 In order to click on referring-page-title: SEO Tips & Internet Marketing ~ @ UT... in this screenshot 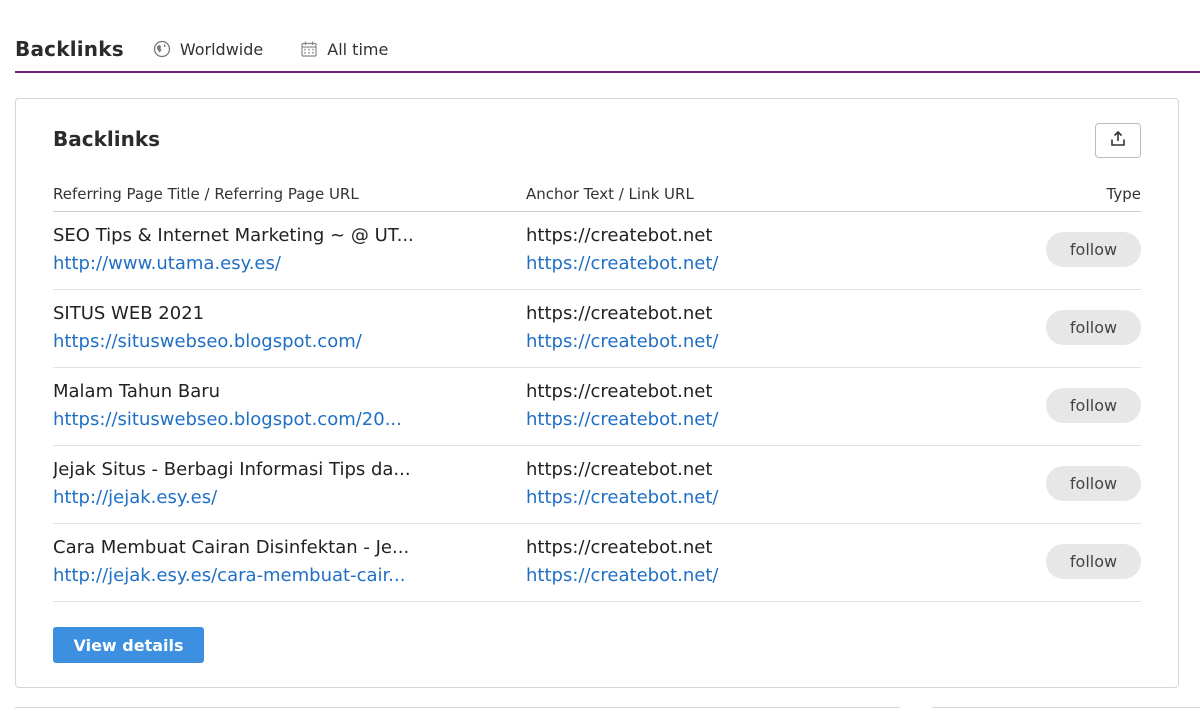, I will do `click(233, 235)`.